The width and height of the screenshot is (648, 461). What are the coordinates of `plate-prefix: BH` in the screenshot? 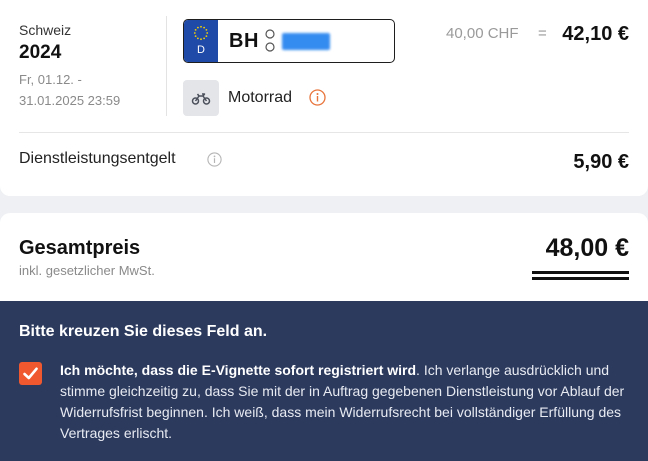 It's located at (244, 41).